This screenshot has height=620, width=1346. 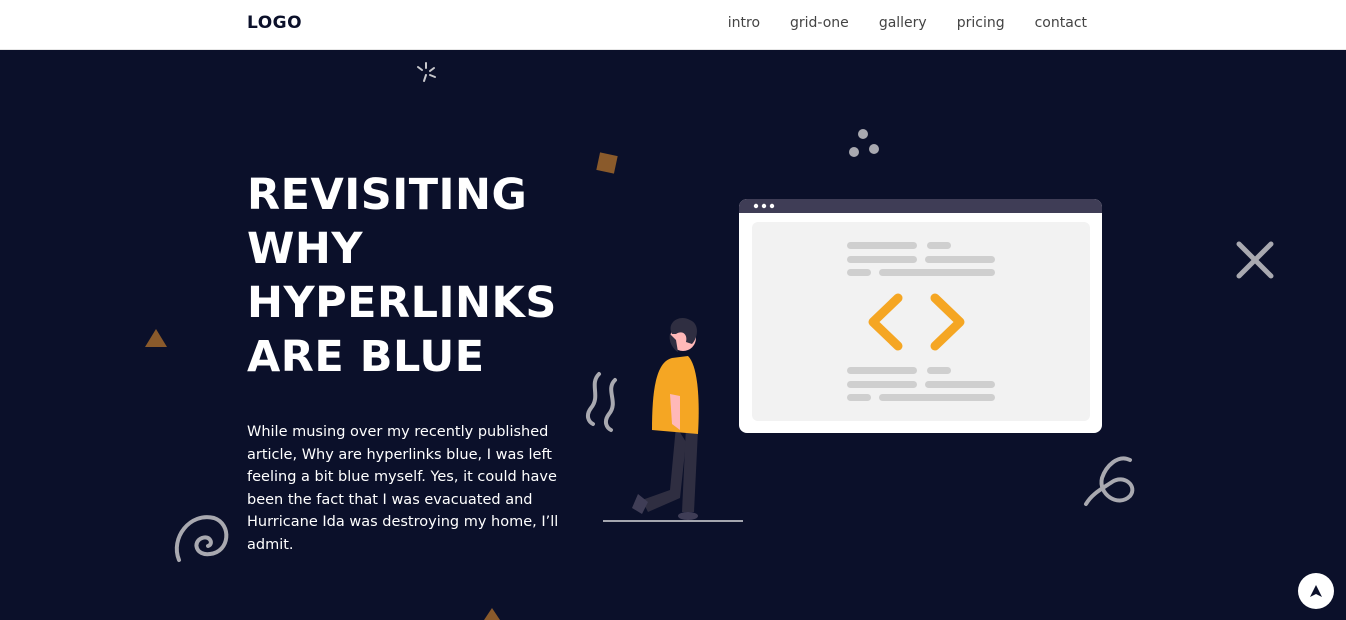 I want to click on arrow-up-icon, so click(x=1316, y=591).